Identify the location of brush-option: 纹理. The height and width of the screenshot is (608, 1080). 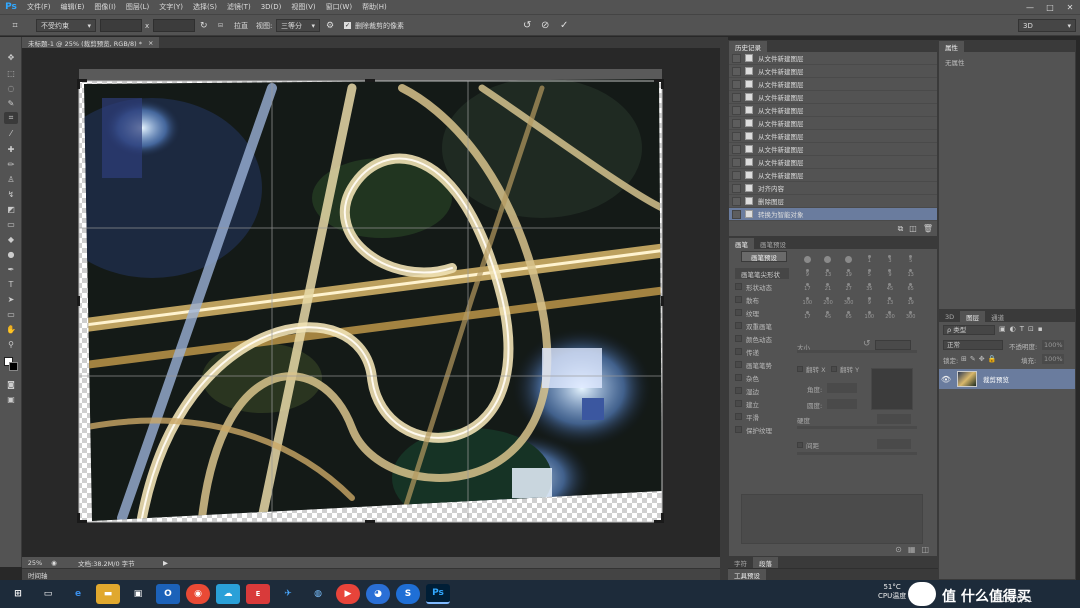
(760, 312).